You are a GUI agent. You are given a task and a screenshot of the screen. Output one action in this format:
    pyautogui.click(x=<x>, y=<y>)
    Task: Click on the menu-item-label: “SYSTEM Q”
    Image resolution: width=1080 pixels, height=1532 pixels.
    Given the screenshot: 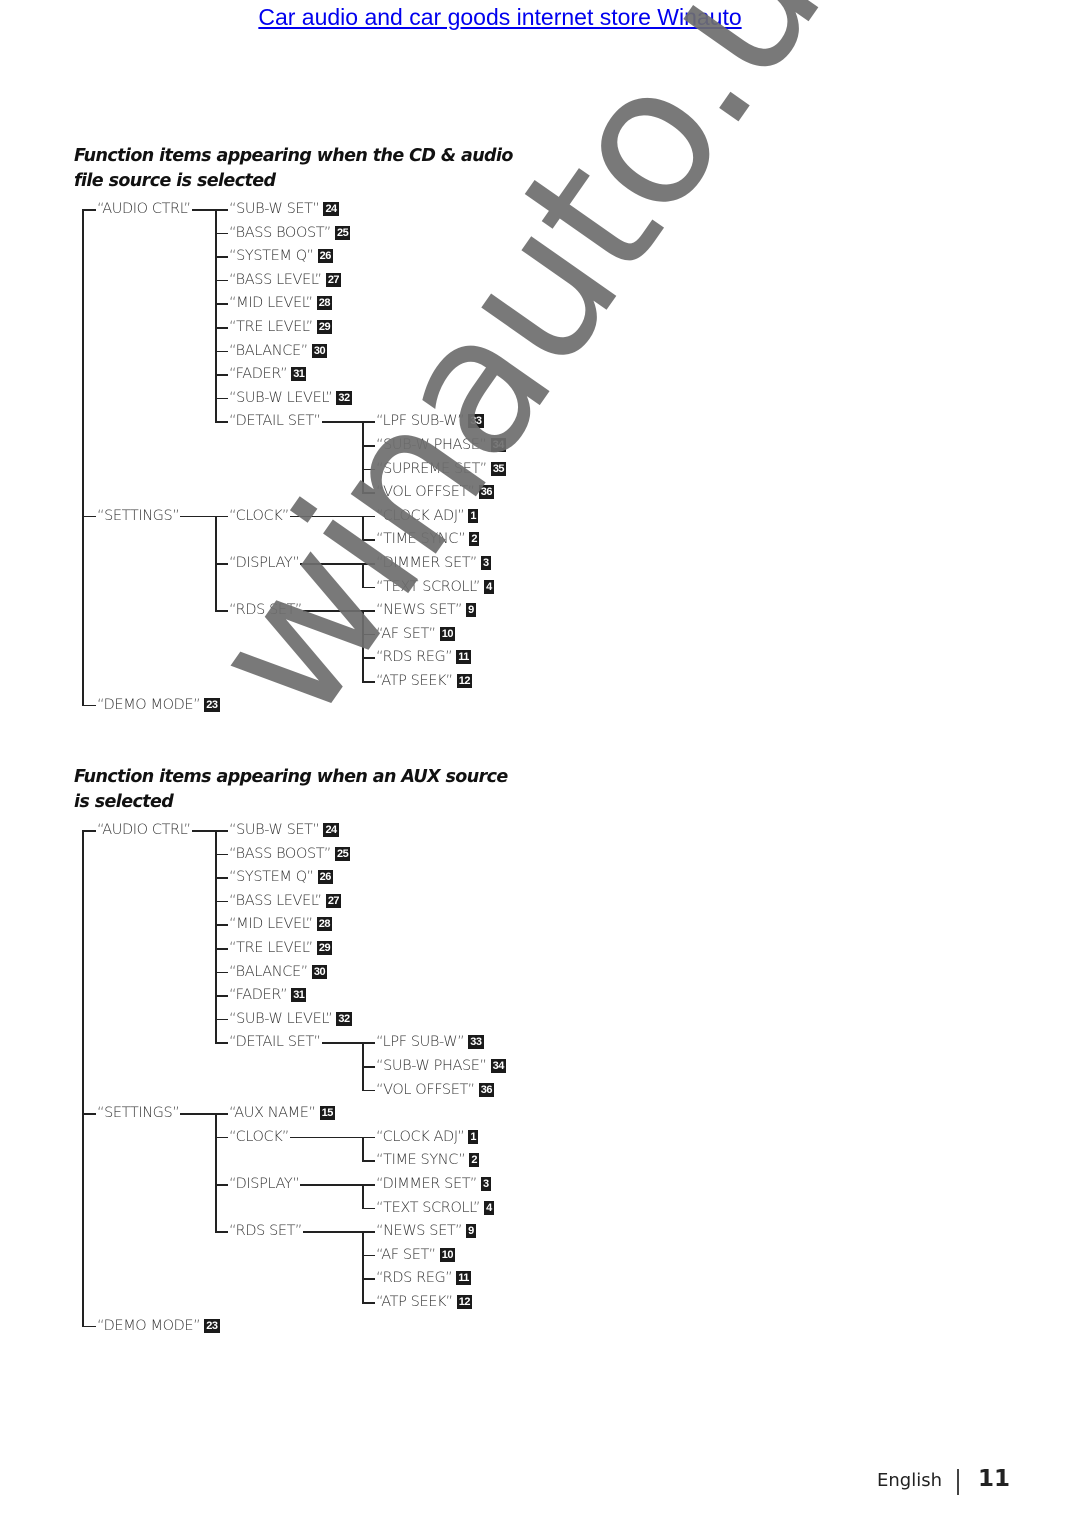 What is the action you would take?
    pyautogui.click(x=271, y=256)
    